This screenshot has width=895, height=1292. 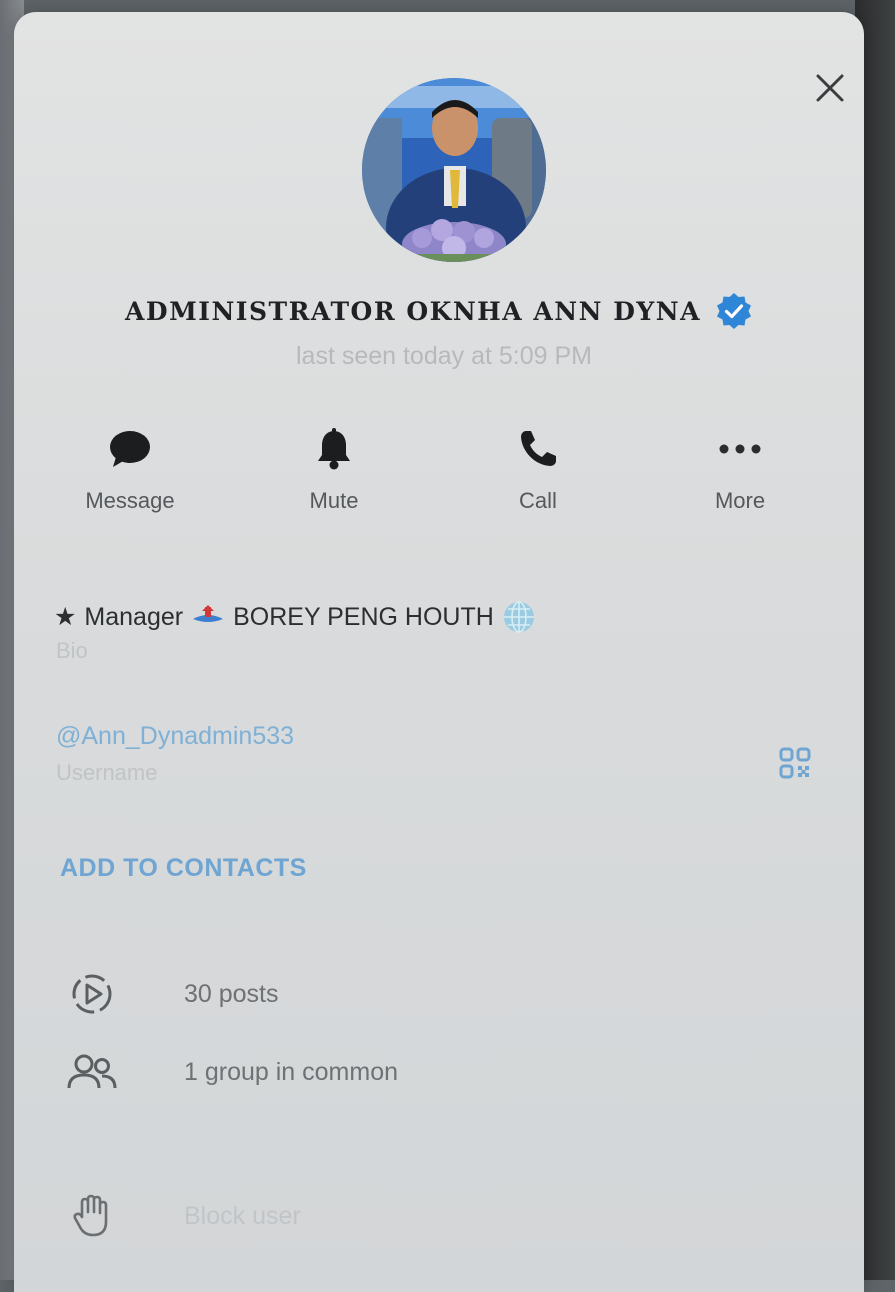 I want to click on star-glyph: ★, so click(x=65, y=617).